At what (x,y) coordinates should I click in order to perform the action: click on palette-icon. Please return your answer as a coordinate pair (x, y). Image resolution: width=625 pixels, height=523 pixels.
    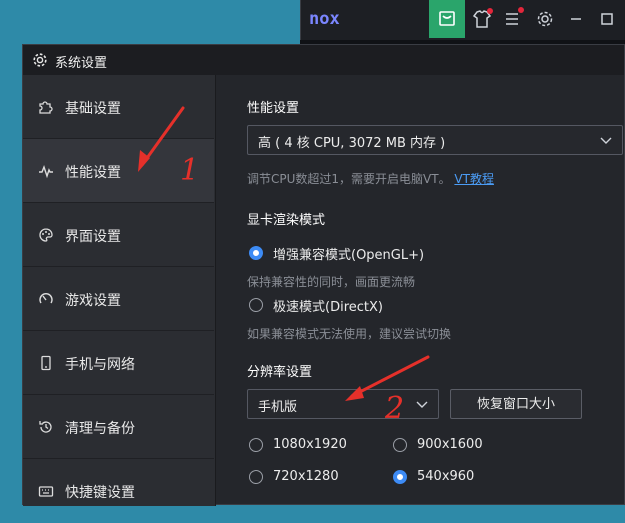
    Looking at the image, I should click on (46, 235).